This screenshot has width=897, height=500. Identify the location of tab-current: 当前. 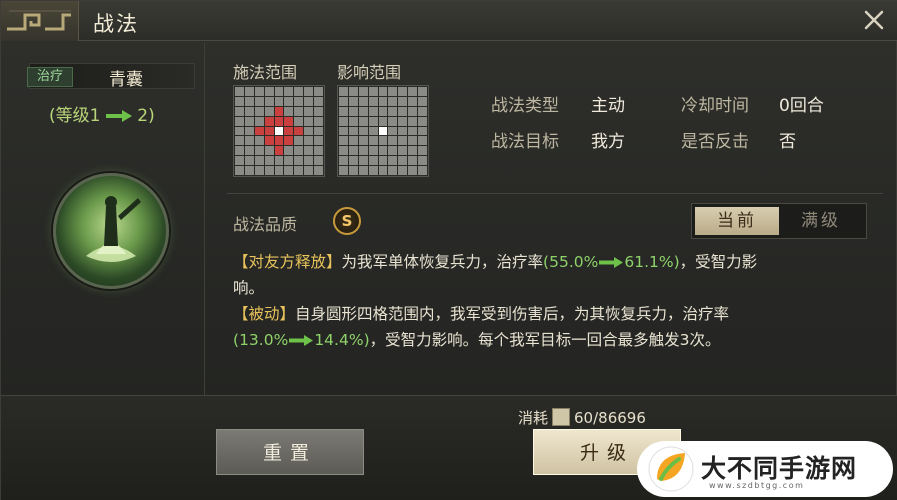
(737, 221).